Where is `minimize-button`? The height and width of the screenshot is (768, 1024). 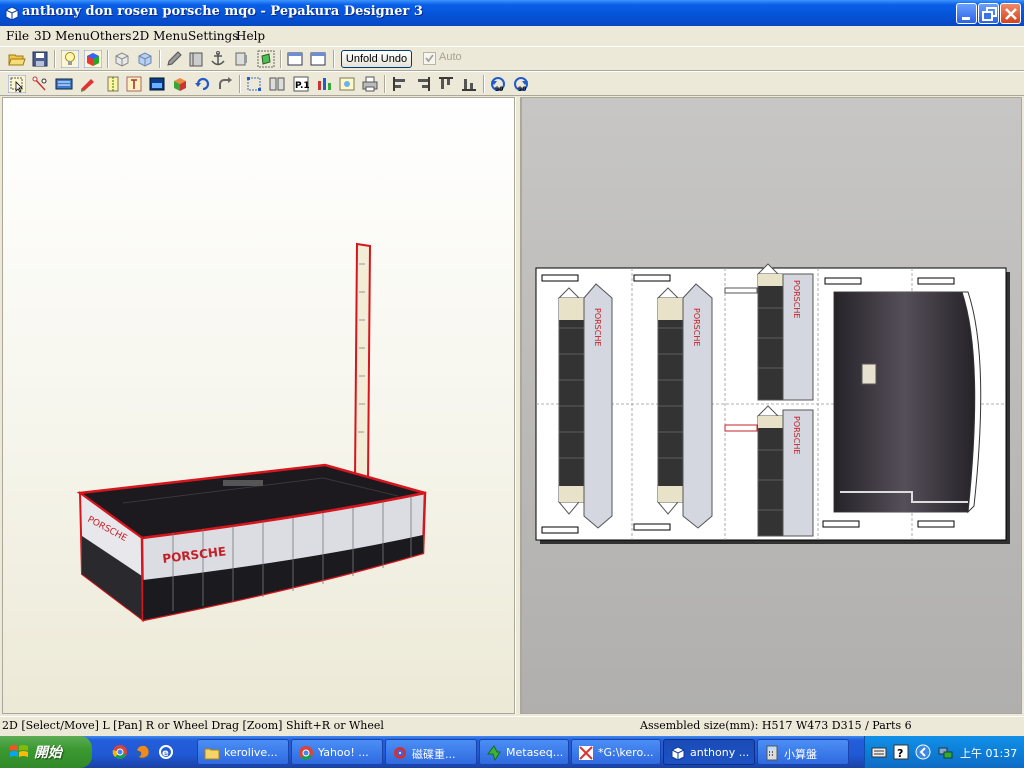 minimize-button is located at coordinates (966, 13).